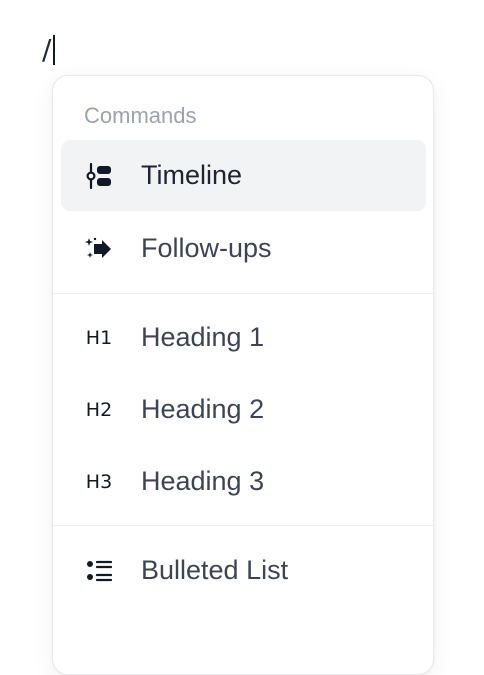 The width and height of the screenshot is (484, 675). I want to click on follow-ups-icon, so click(99, 249).